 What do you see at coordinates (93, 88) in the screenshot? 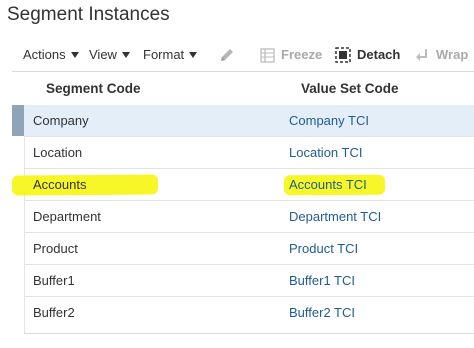
I see `column-header-segment-code: Segment Code` at bounding box center [93, 88].